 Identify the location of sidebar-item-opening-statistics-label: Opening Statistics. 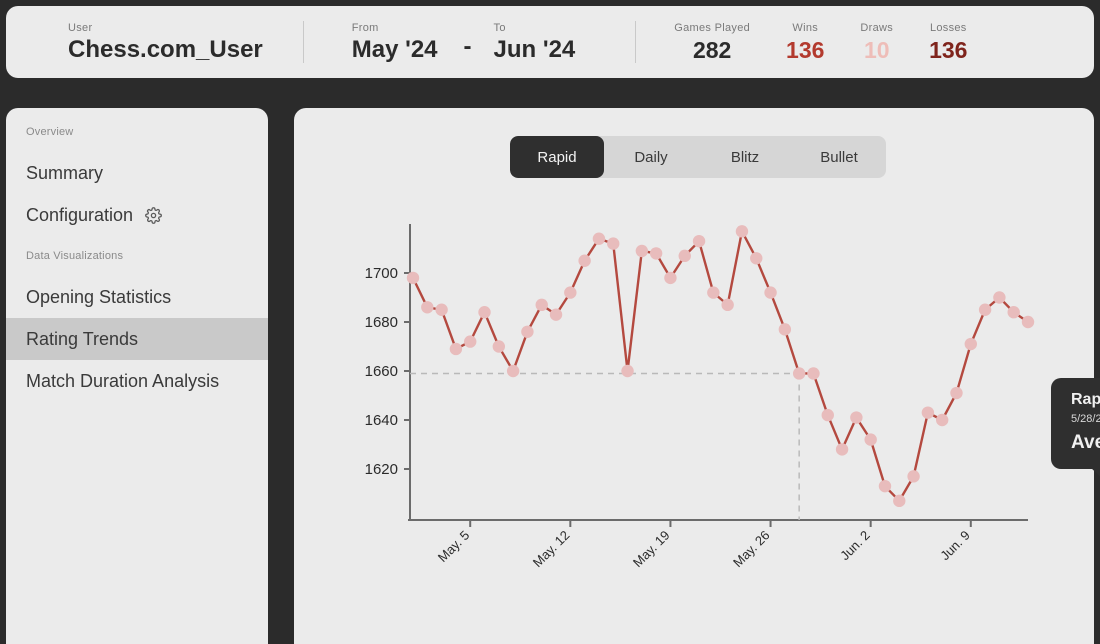
(99, 297).